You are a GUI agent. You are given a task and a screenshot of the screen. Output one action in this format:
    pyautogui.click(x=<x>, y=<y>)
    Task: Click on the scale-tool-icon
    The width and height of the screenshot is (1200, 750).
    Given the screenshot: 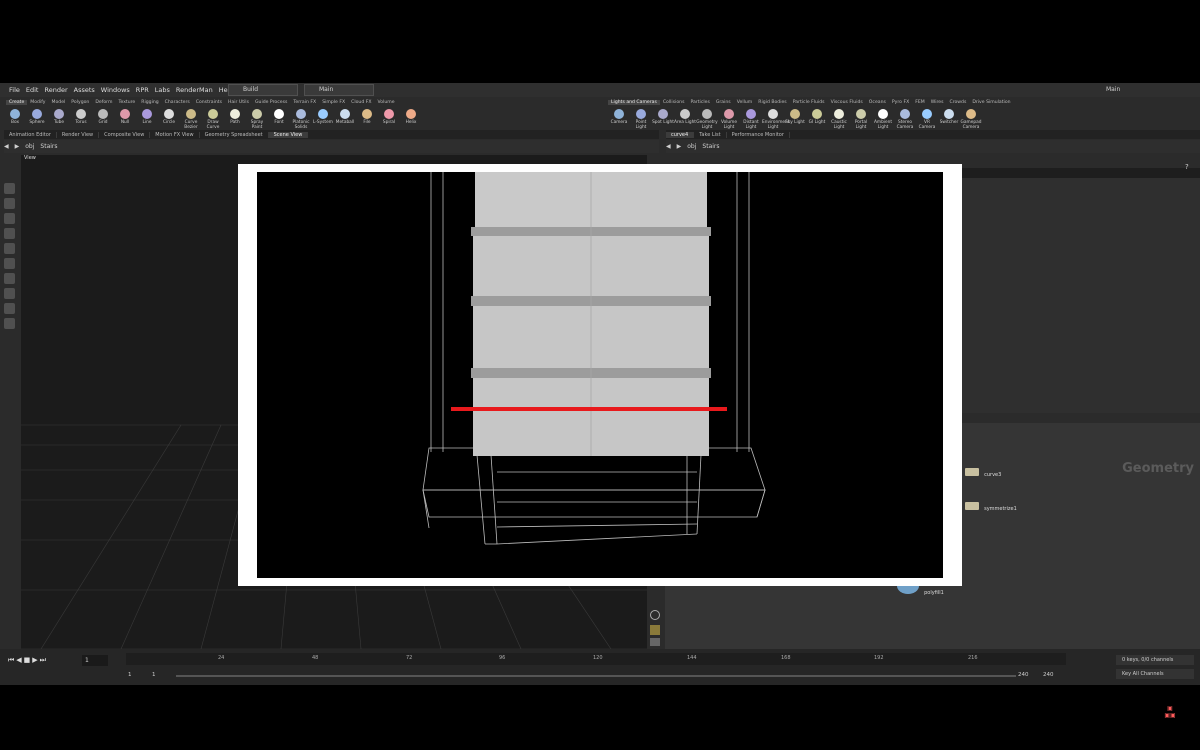 What is the action you would take?
    pyautogui.click(x=9, y=248)
    